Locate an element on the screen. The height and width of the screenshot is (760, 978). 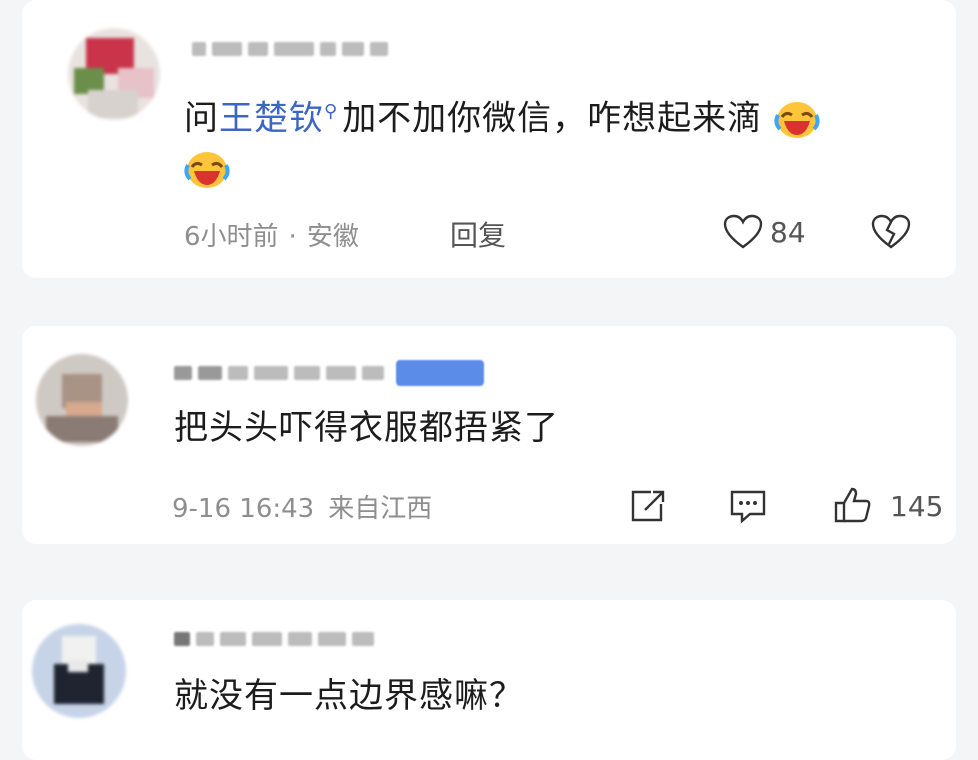
reply-button: 回复 is located at coordinates (478, 234).